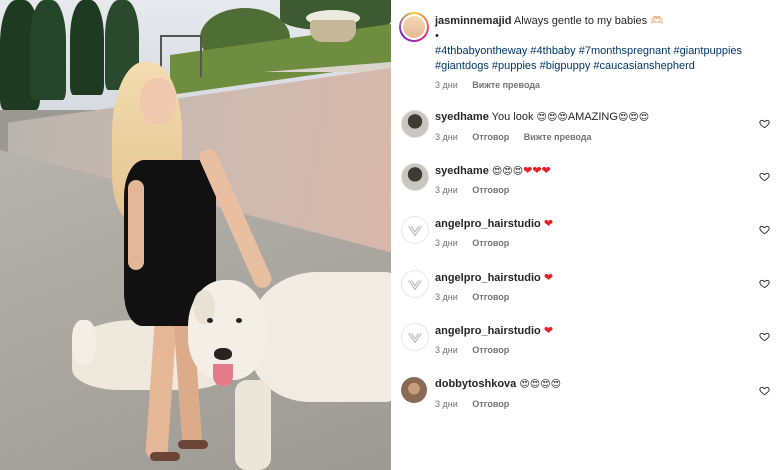 This screenshot has height=470, width=780. Describe the element at coordinates (595, 384) in the screenshot. I see `comment-text: dobbytoshkova 😍😍😍😍` at that location.